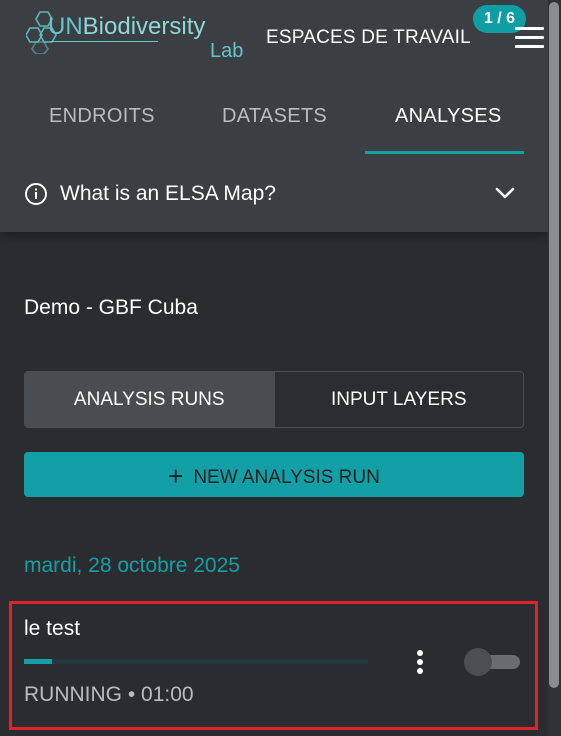  I want to click on analysis-view-toggle: ANALYSIS RUNS INPUT LAYERS, so click(274, 399).